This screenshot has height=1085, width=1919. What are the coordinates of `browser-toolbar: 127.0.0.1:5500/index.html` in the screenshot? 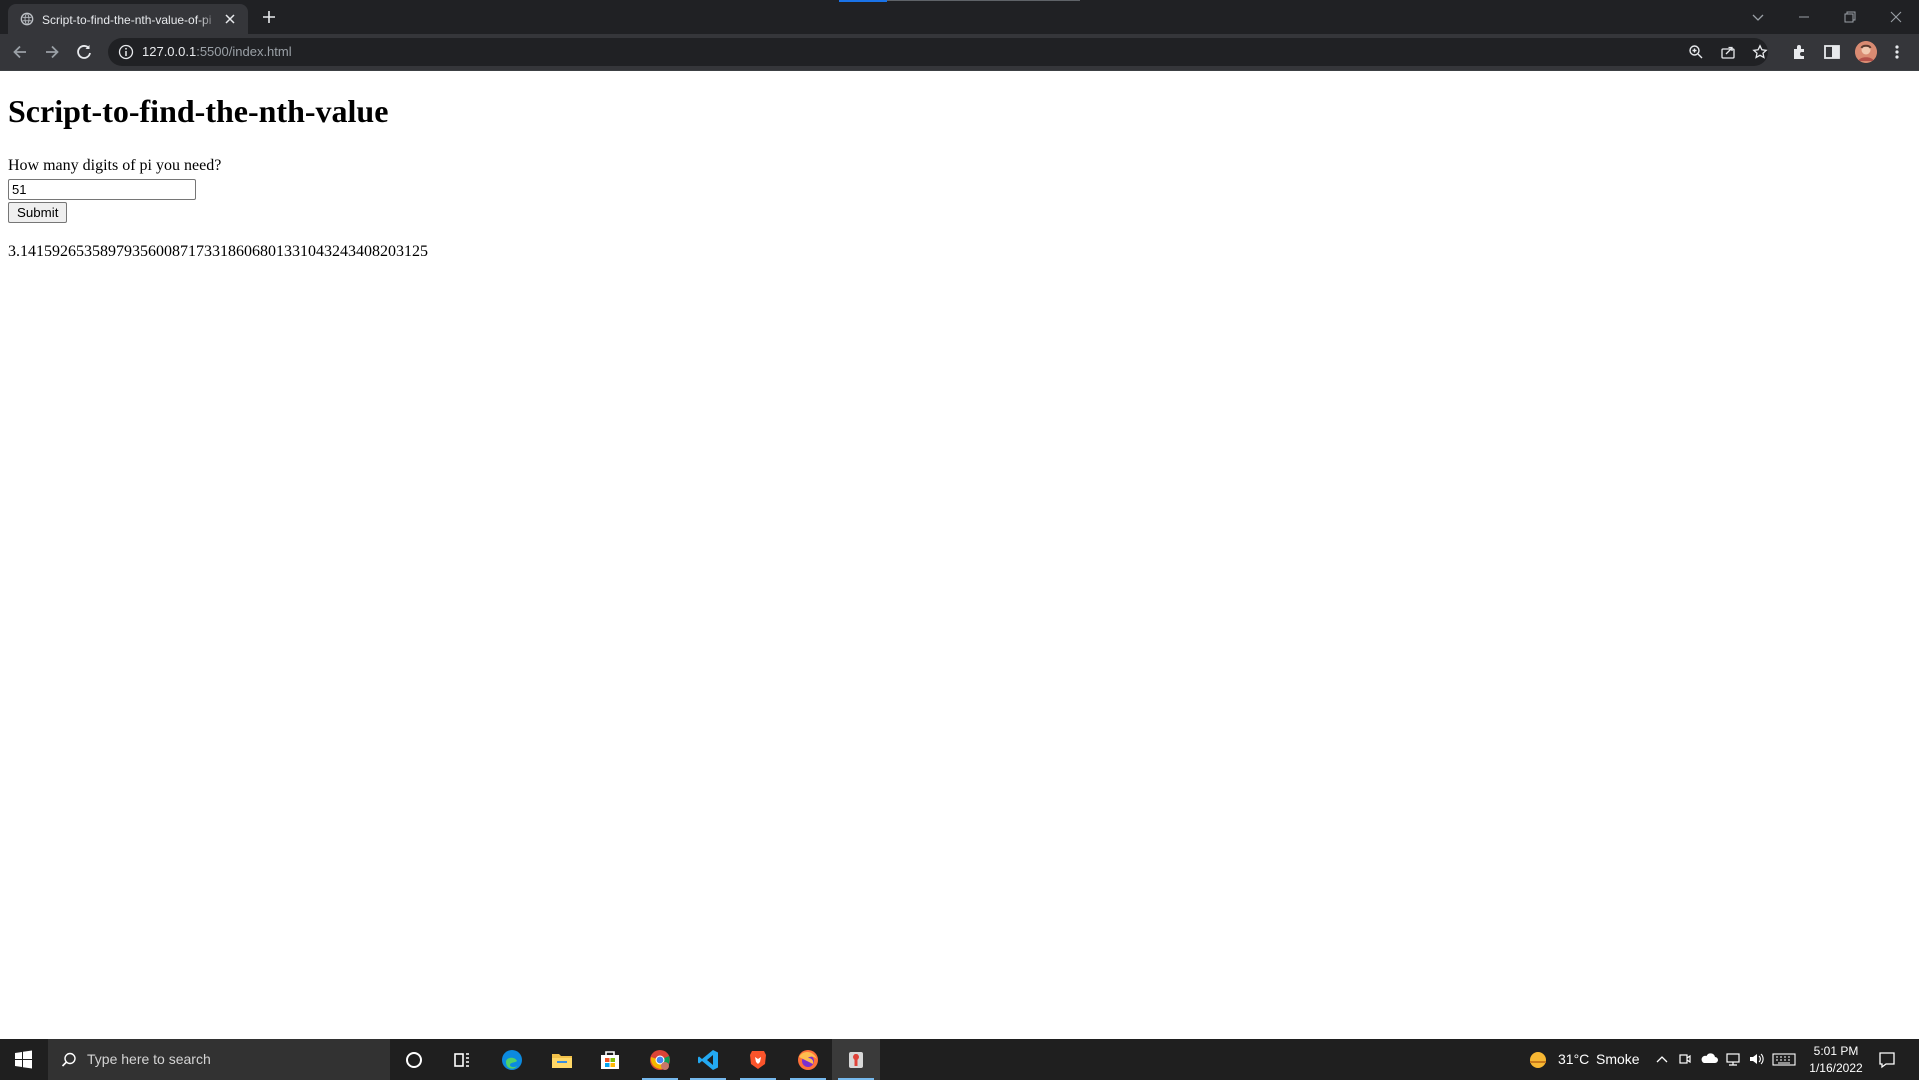 It's located at (959, 52).